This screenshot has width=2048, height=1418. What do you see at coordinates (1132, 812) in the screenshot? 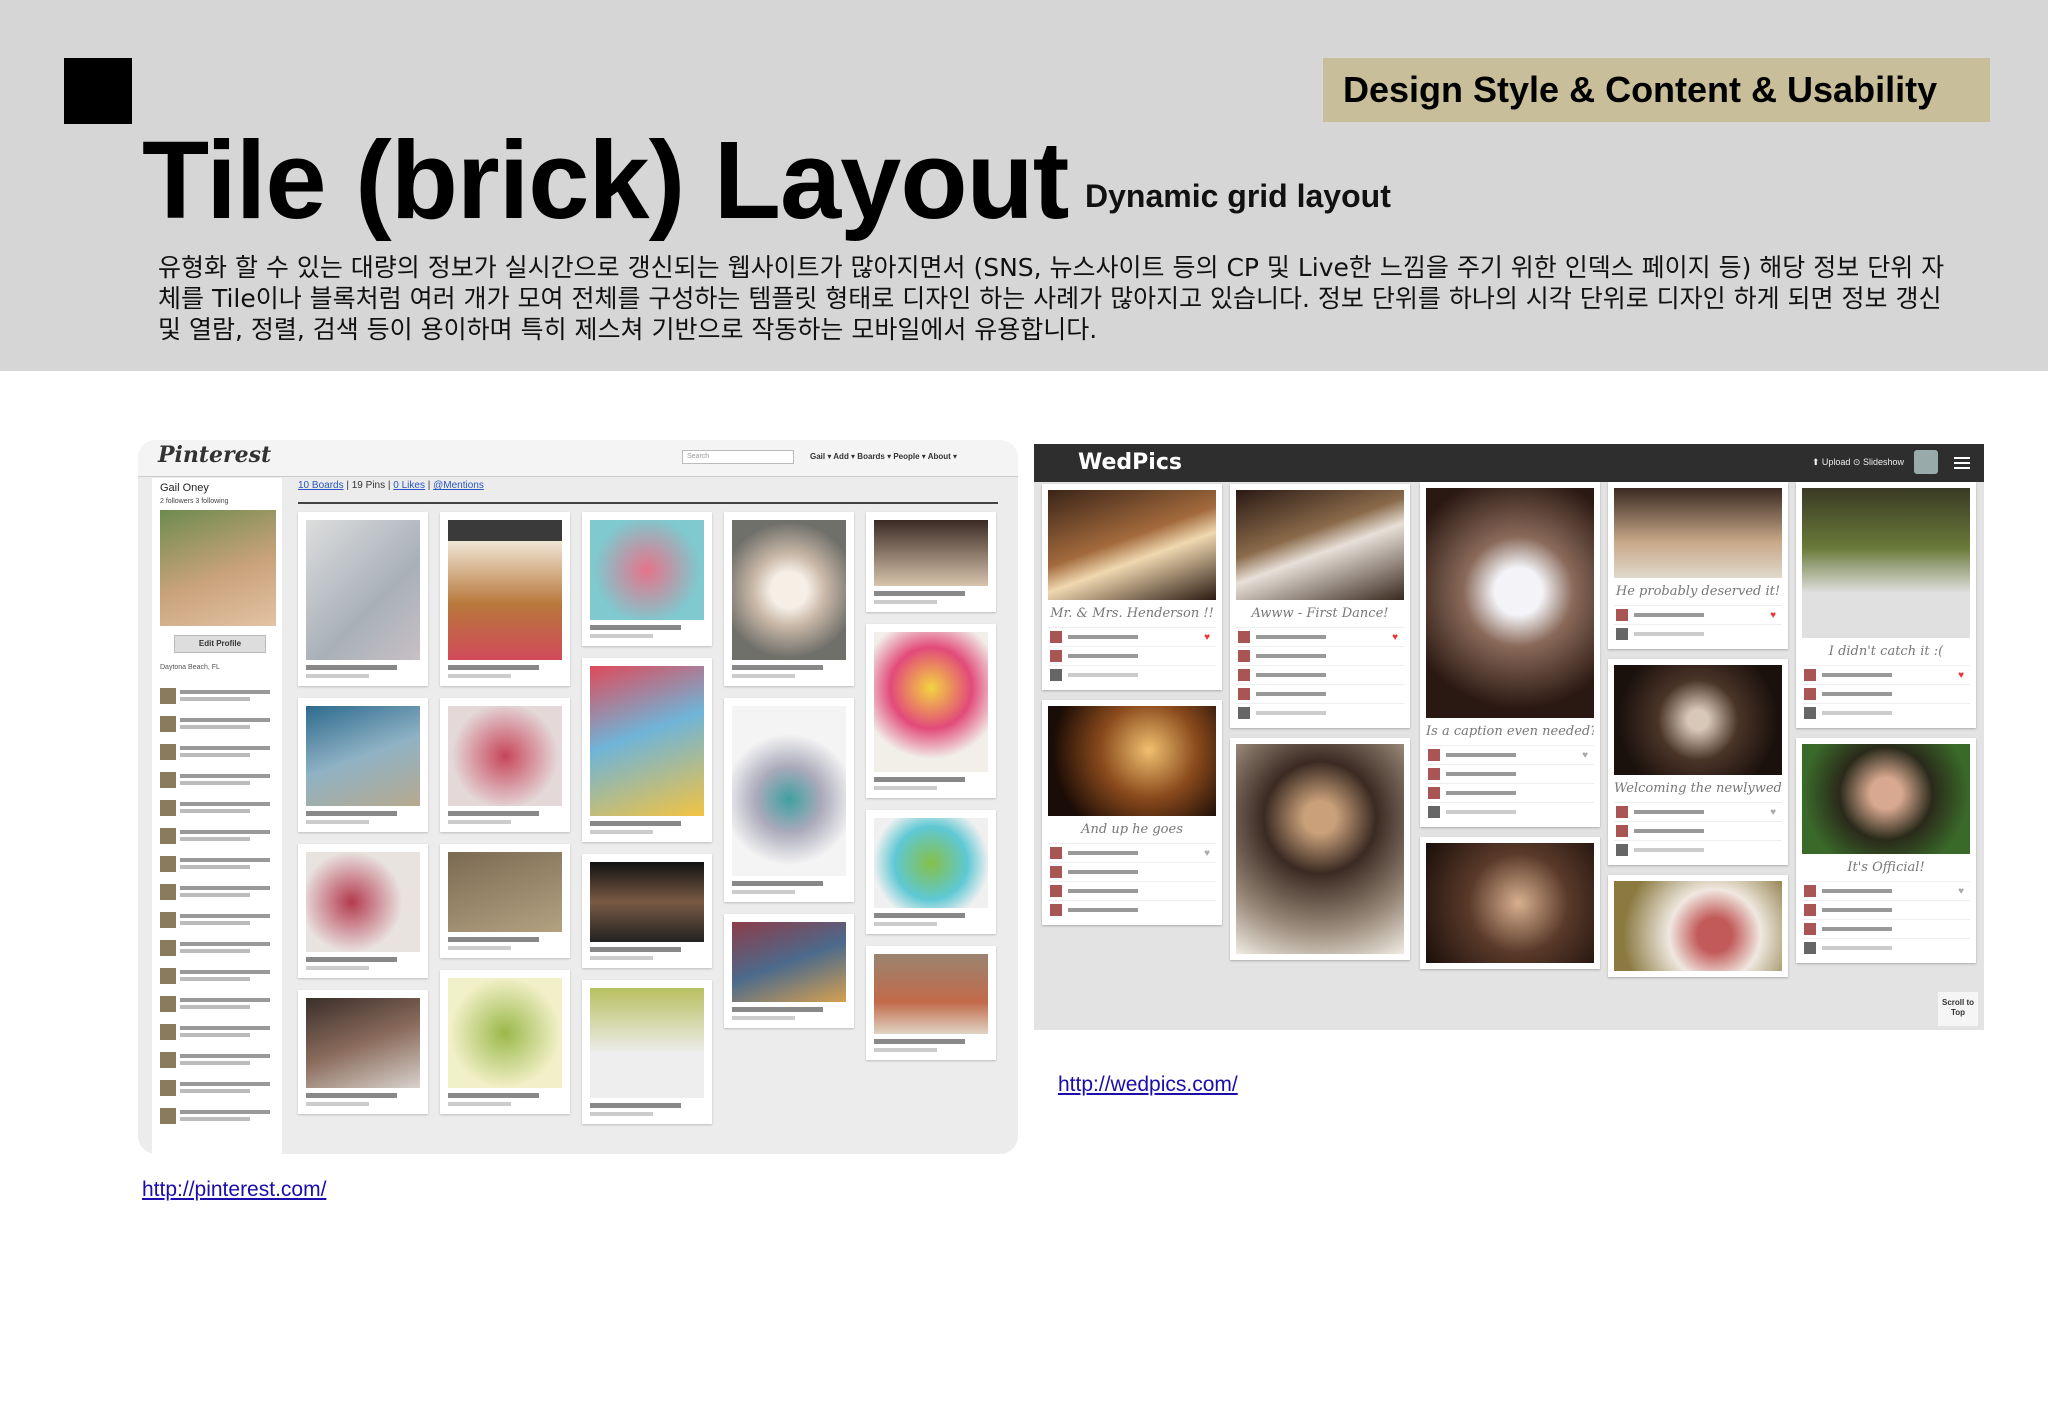
I see `photo-card: And up he goes ♥` at bounding box center [1132, 812].